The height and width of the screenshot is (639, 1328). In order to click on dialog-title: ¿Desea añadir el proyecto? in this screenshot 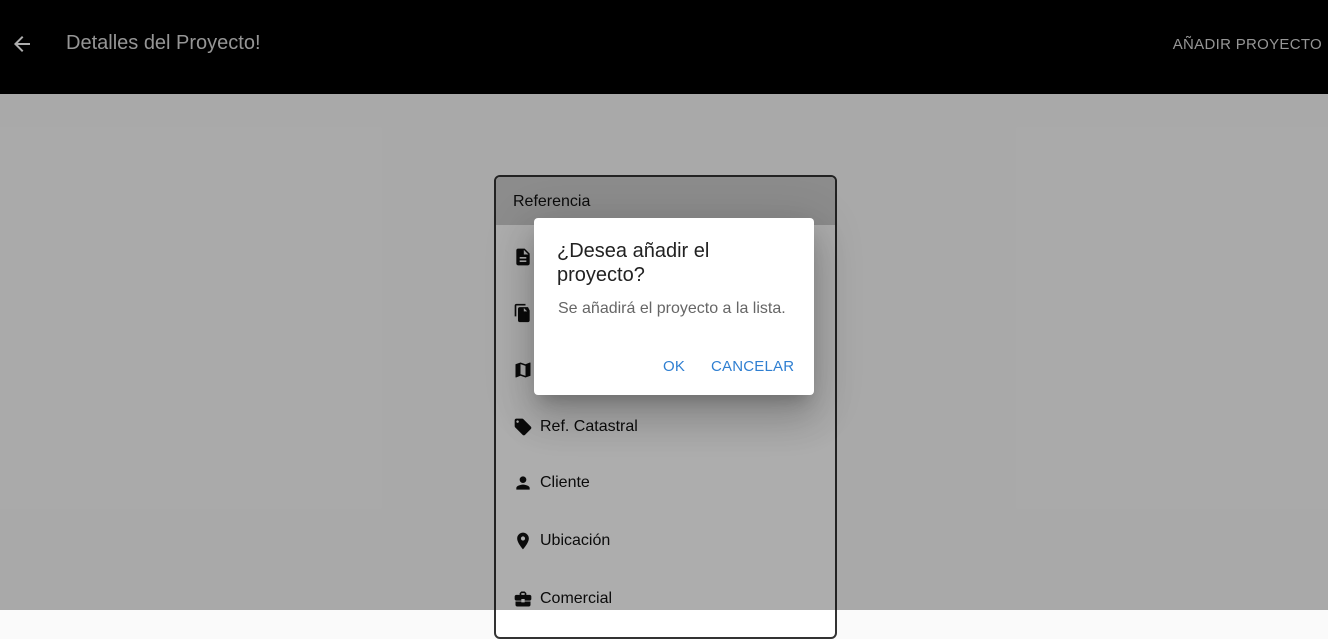, I will do `click(633, 263)`.